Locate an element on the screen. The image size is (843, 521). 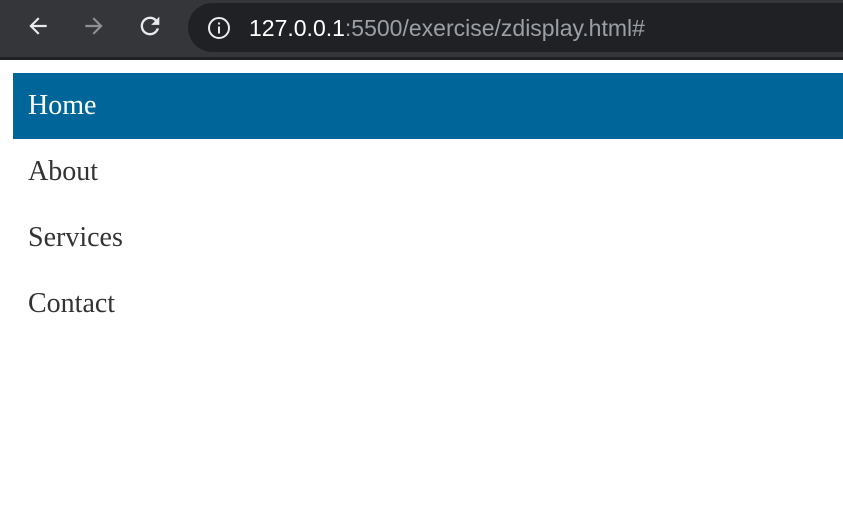
url-text: 127.0.0.1:5500/exercise/zdisplay.html# is located at coordinates (447, 28).